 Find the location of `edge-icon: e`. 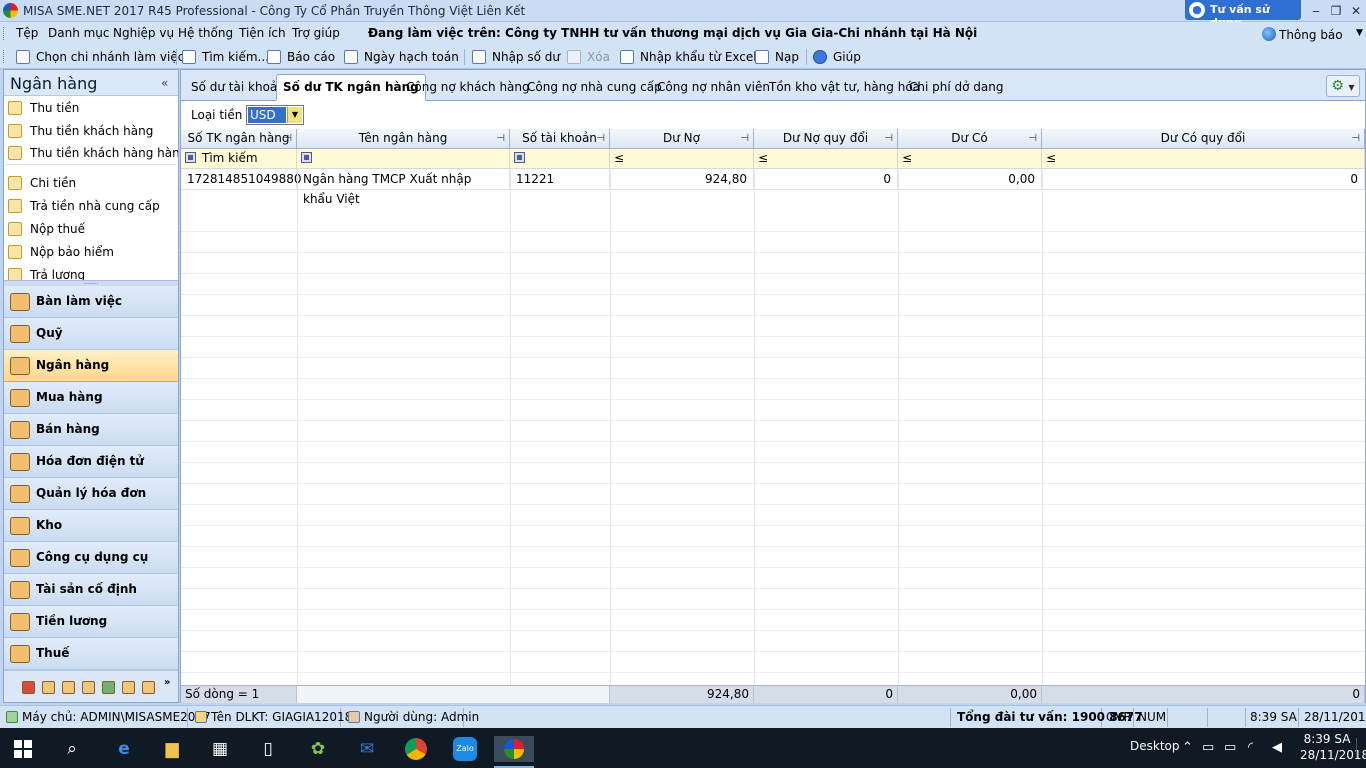

edge-icon: e is located at coordinates (124, 749).